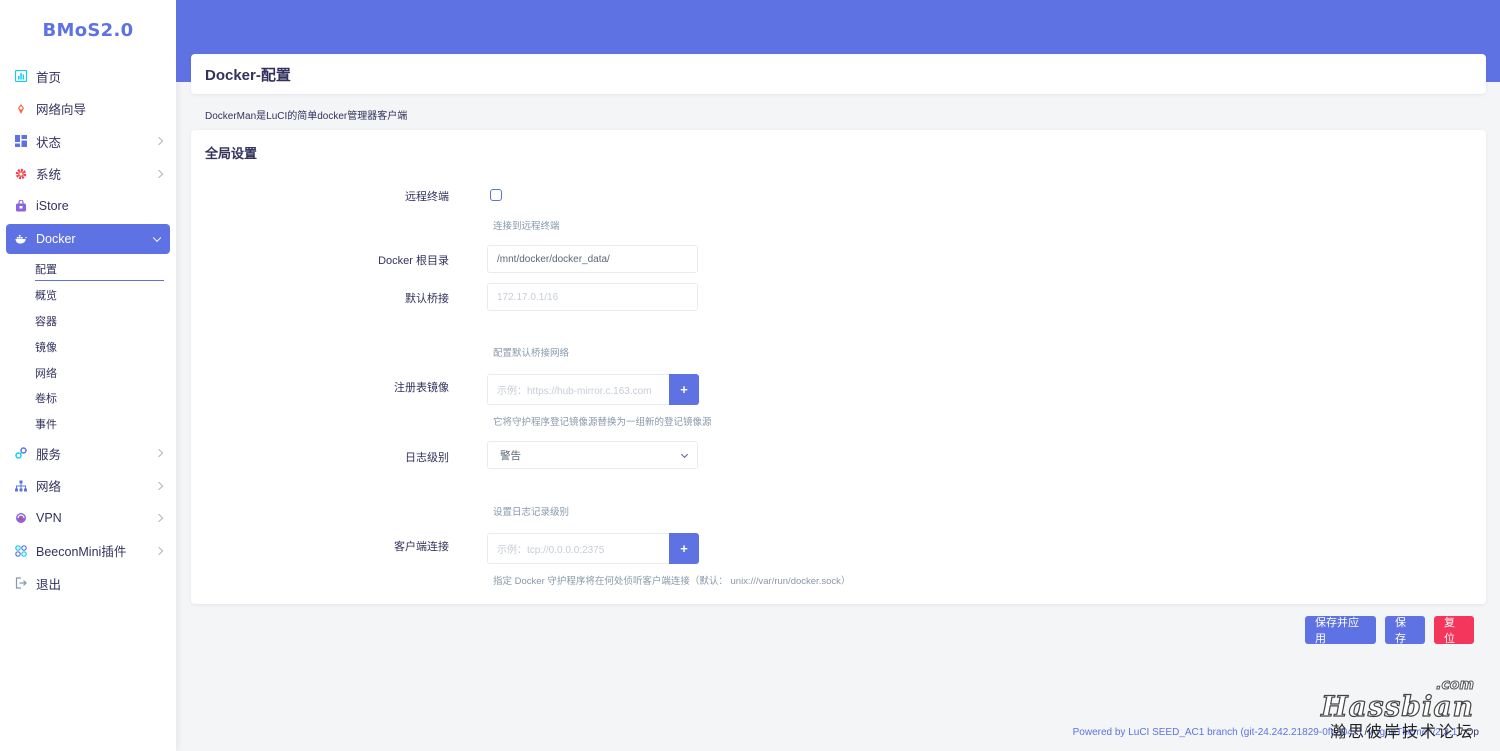  I want to click on log-level-select: 警告, so click(592, 455).